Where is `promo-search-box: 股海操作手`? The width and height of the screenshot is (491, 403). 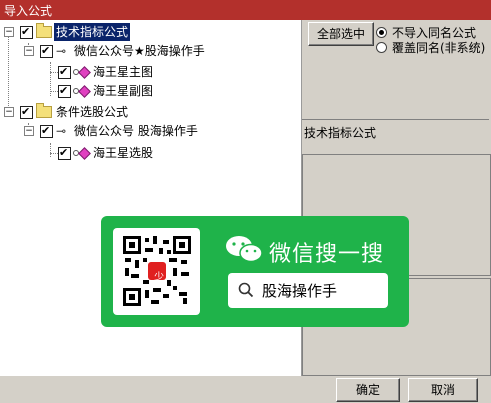 promo-search-box: 股海操作手 is located at coordinates (308, 290).